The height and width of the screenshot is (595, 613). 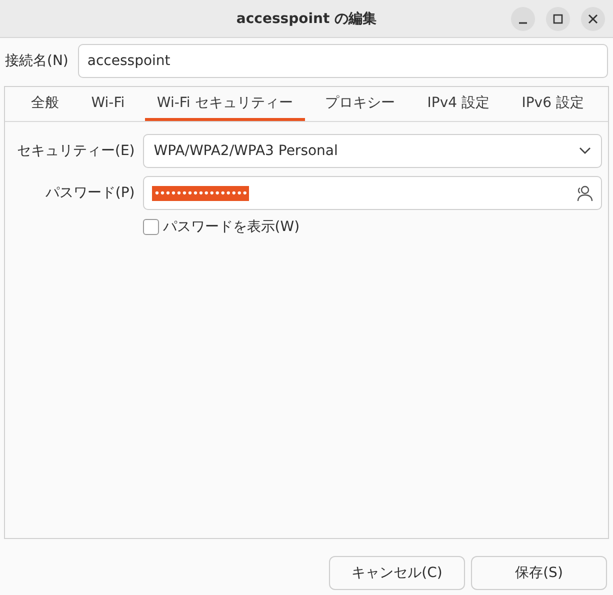 I want to click on password-text: •••••••••••••••••, so click(x=201, y=193).